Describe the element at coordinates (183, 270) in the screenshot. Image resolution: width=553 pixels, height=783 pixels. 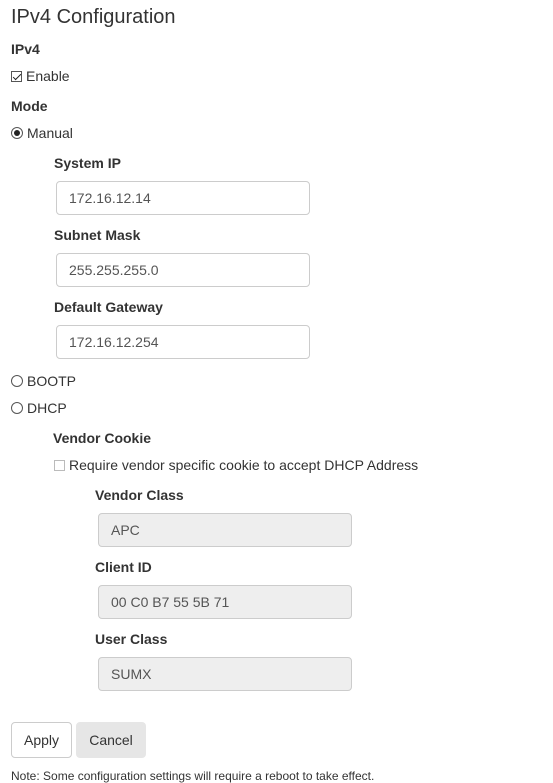
I see `subnet-mask-input: 255.255.255.0` at that location.